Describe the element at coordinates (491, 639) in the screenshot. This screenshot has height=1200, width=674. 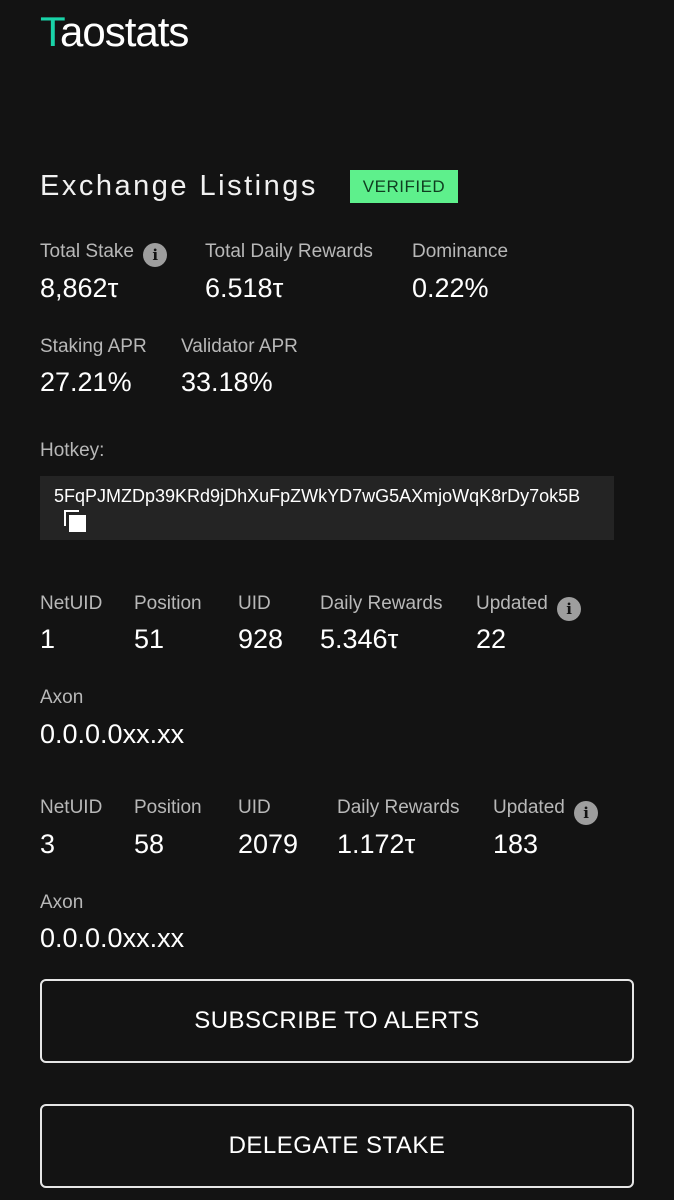
I see `updated-value: 22` at that location.